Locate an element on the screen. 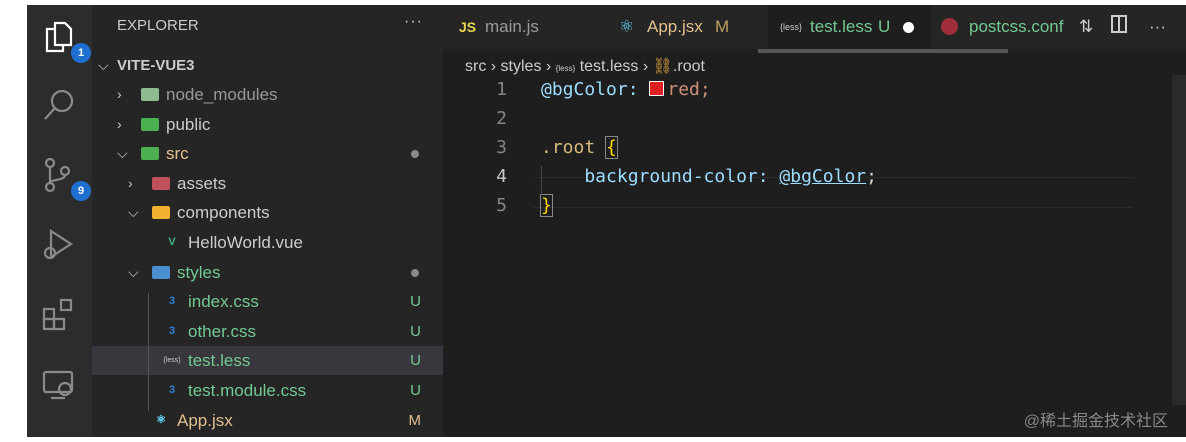 The height and width of the screenshot is (442, 1186). more-actions-icon: ··· is located at coordinates (1157, 27).